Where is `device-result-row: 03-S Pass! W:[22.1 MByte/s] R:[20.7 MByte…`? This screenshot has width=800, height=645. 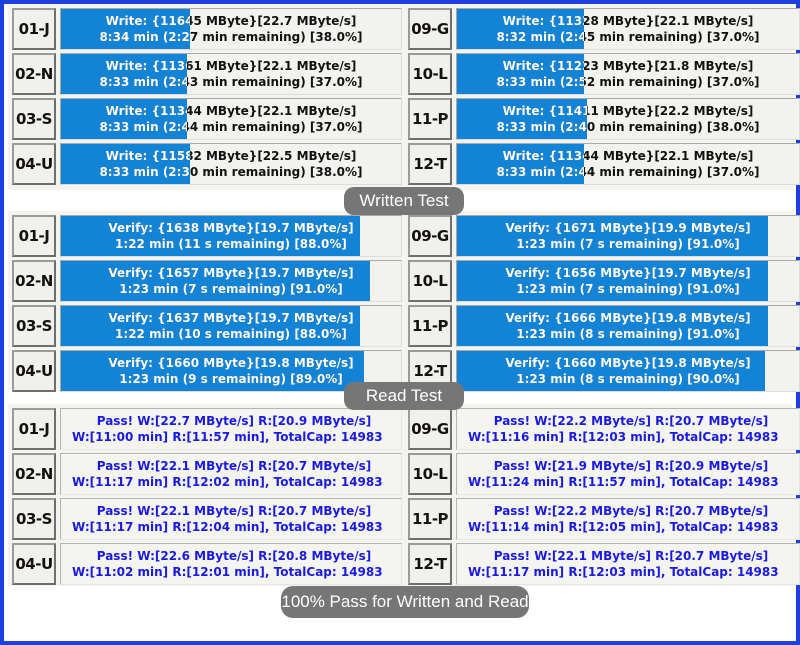
device-result-row: 03-S Pass! W:[22.1 MByte/s] R:[20.7 MByte… is located at coordinates (207, 519).